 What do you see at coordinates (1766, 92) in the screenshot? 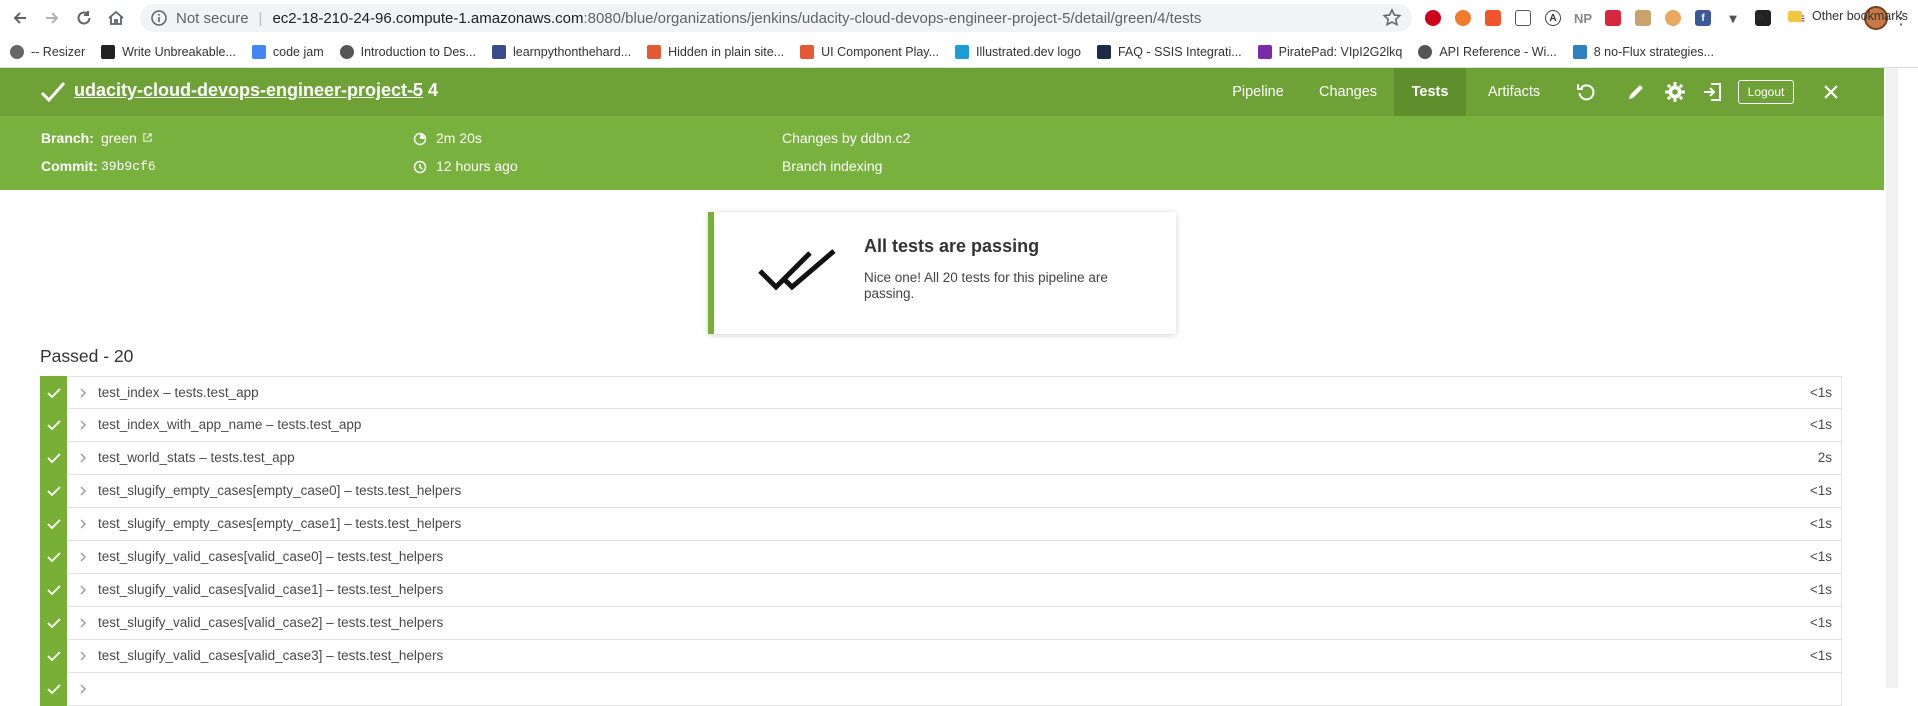
I see `logout-button: Logout` at bounding box center [1766, 92].